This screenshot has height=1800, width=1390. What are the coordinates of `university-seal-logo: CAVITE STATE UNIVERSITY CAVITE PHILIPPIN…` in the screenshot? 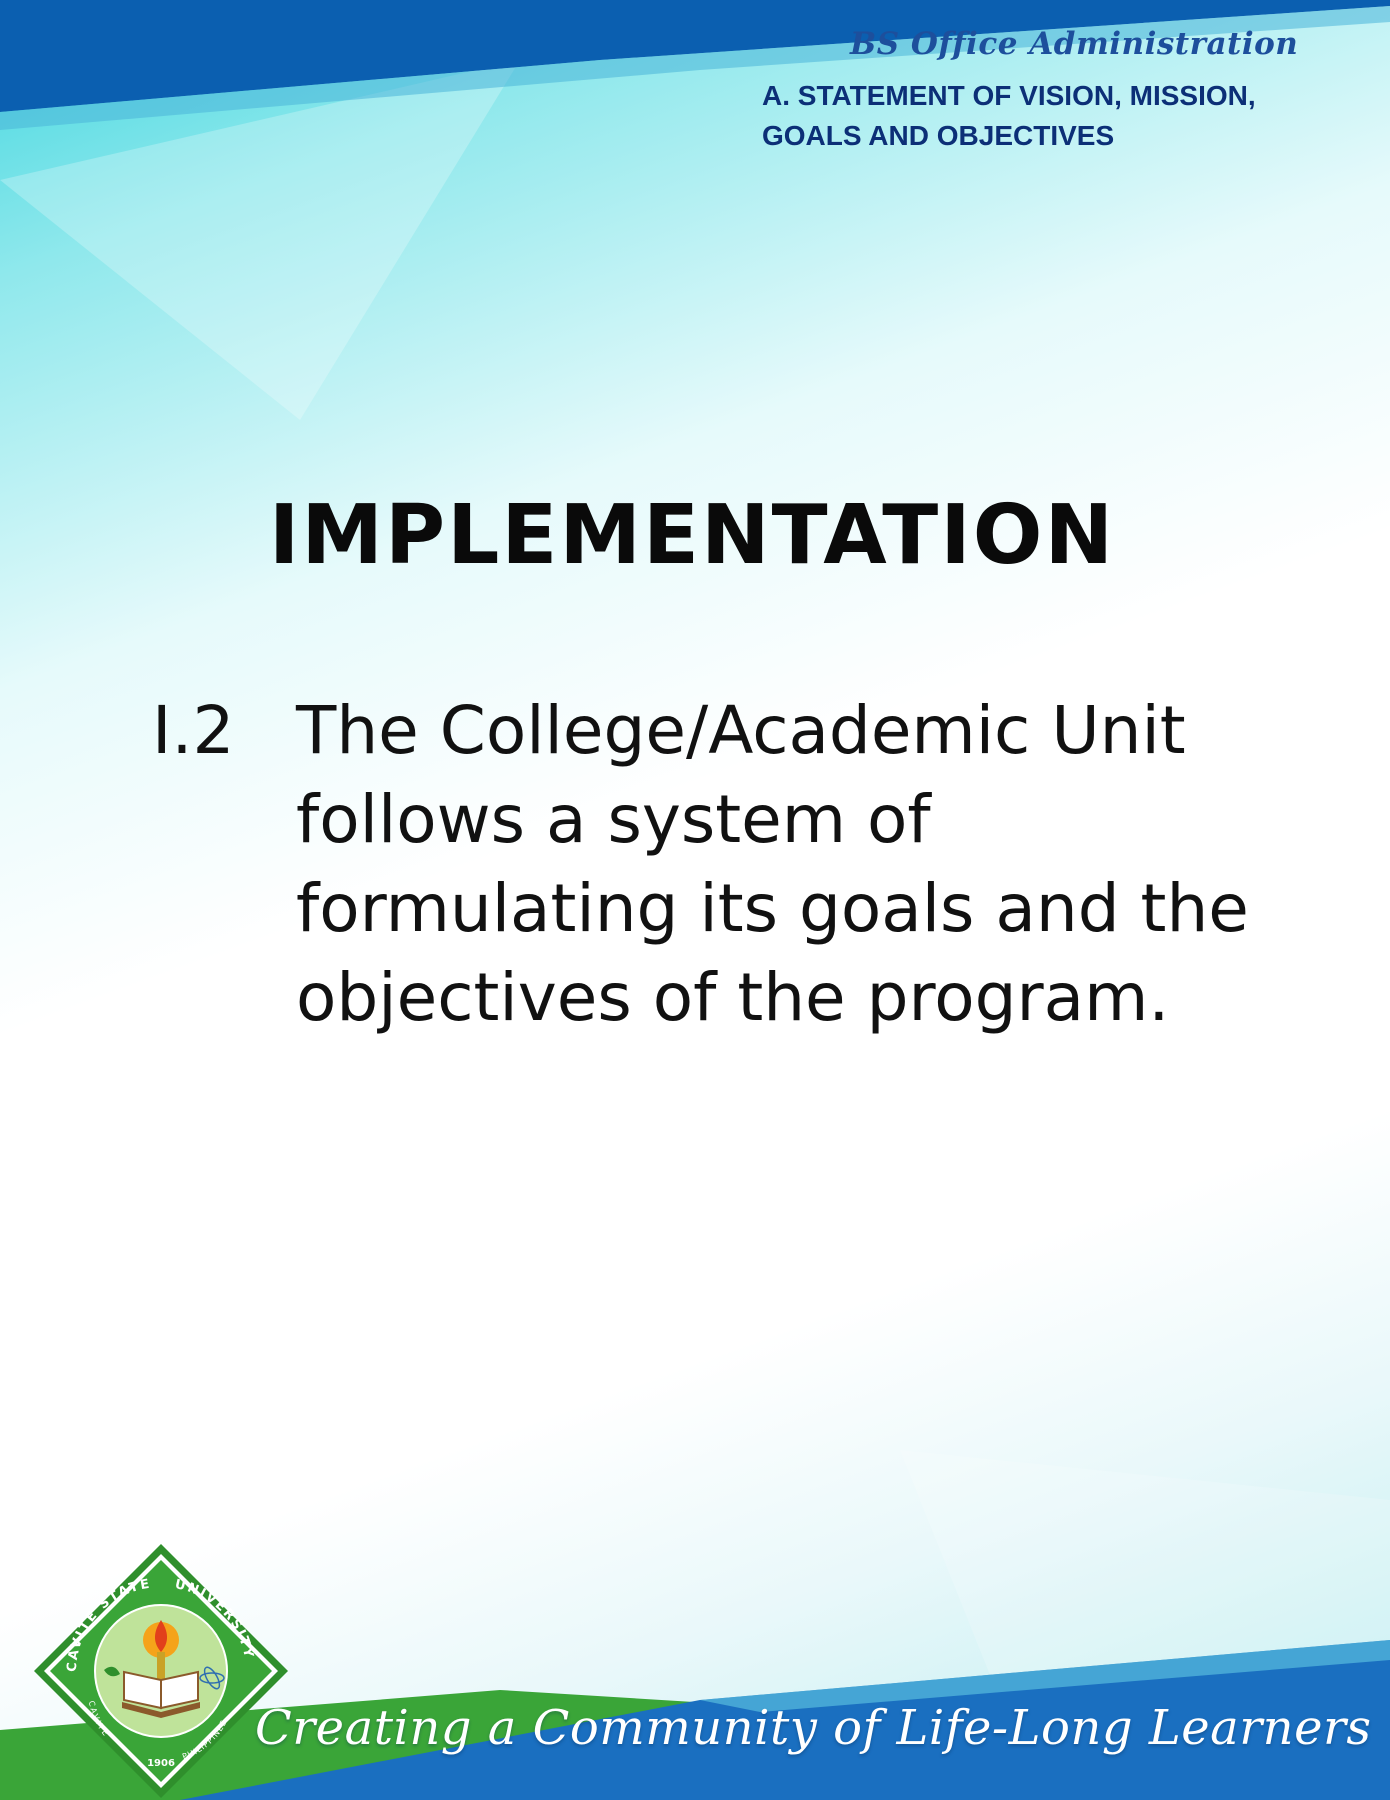 It's located at (161, 1671).